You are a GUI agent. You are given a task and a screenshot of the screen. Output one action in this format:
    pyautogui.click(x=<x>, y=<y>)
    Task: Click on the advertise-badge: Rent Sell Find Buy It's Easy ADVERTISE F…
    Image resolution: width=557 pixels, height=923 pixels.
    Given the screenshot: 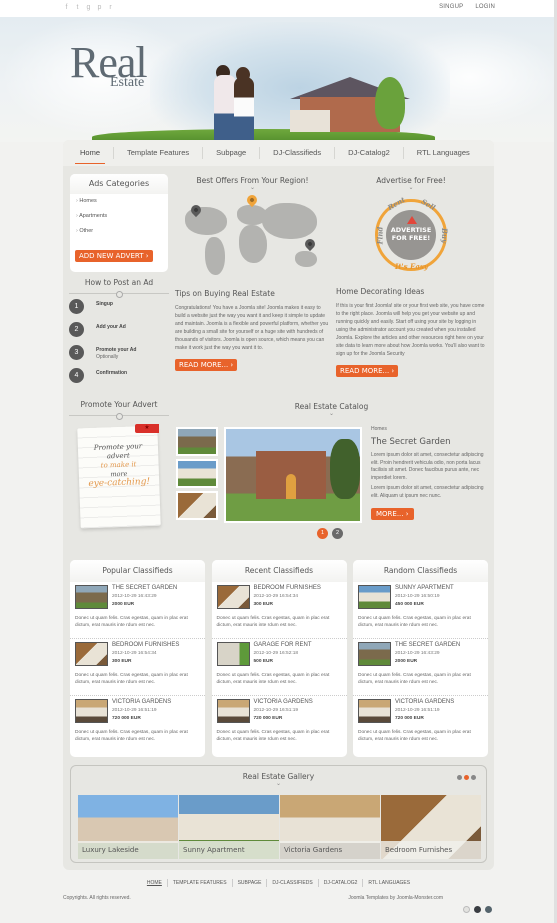 What is the action you would take?
    pyautogui.click(x=411, y=234)
    